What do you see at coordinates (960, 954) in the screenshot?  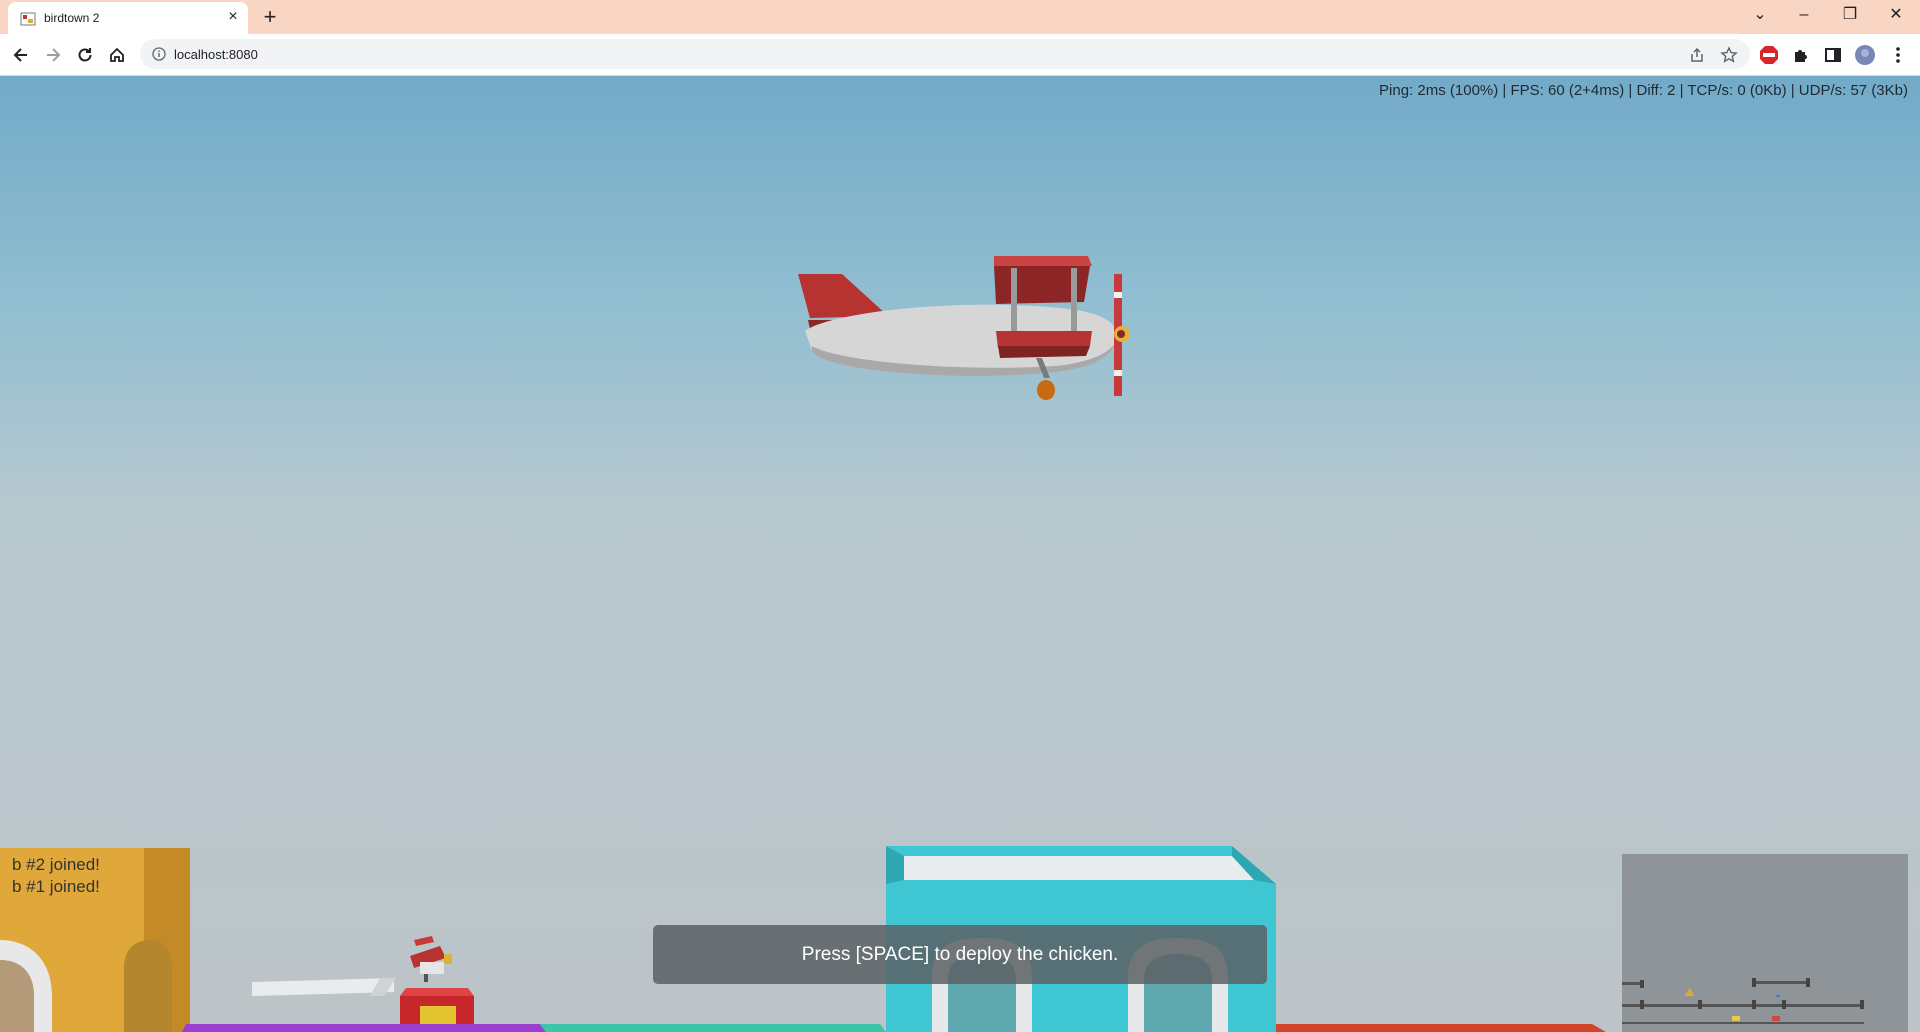 I see `deploy-prompt: Press [SPACE] to deploy the chicken.` at bounding box center [960, 954].